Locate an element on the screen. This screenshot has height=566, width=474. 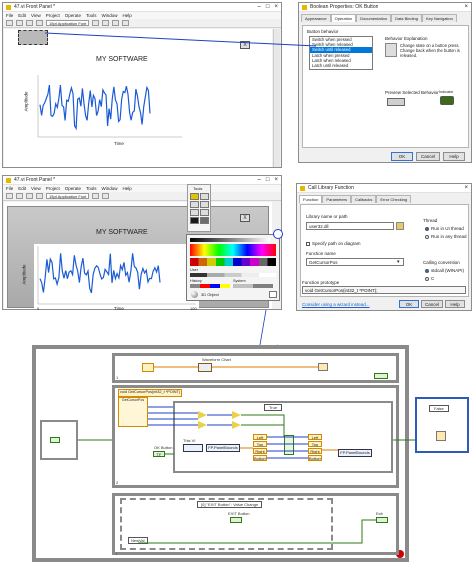
tab-error-checking: Error Checking is located at coordinates (394, 199).